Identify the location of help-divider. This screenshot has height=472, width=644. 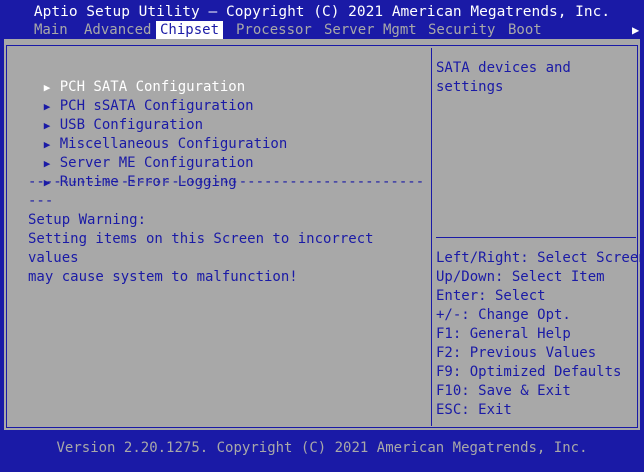
(536, 237).